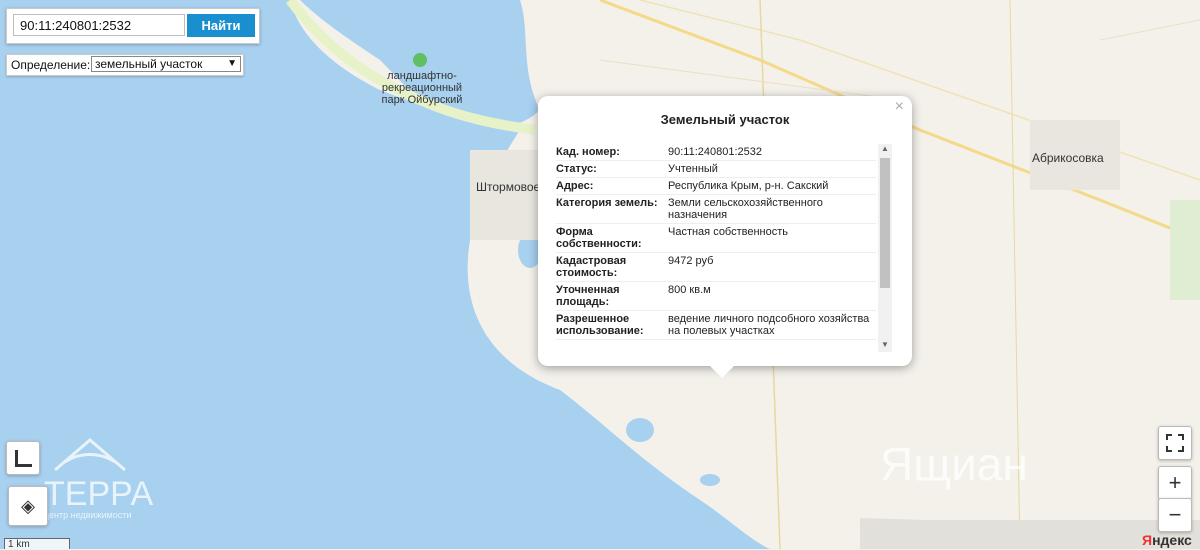 The width and height of the screenshot is (1200, 550). What do you see at coordinates (1175, 483) in the screenshot?
I see `zoom-in-button: +` at bounding box center [1175, 483].